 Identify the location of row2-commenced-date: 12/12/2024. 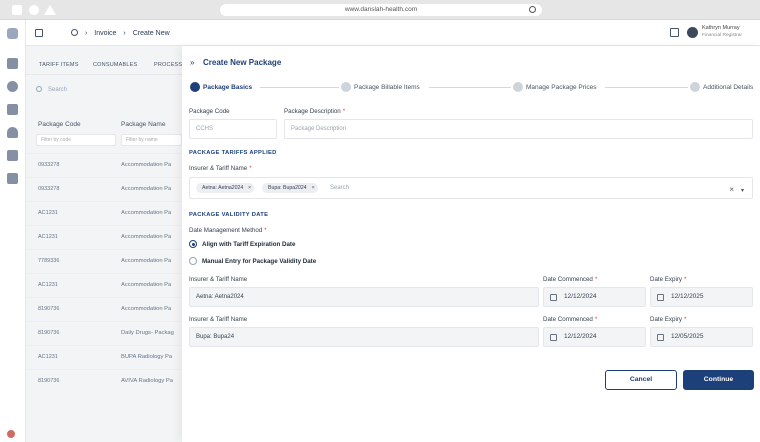
(594, 337).